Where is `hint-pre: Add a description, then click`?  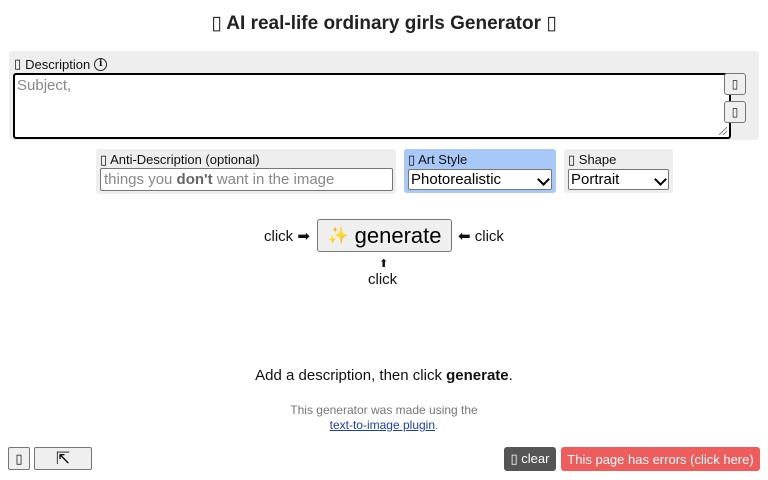 hint-pre: Add a description, then click is located at coordinates (351, 375).